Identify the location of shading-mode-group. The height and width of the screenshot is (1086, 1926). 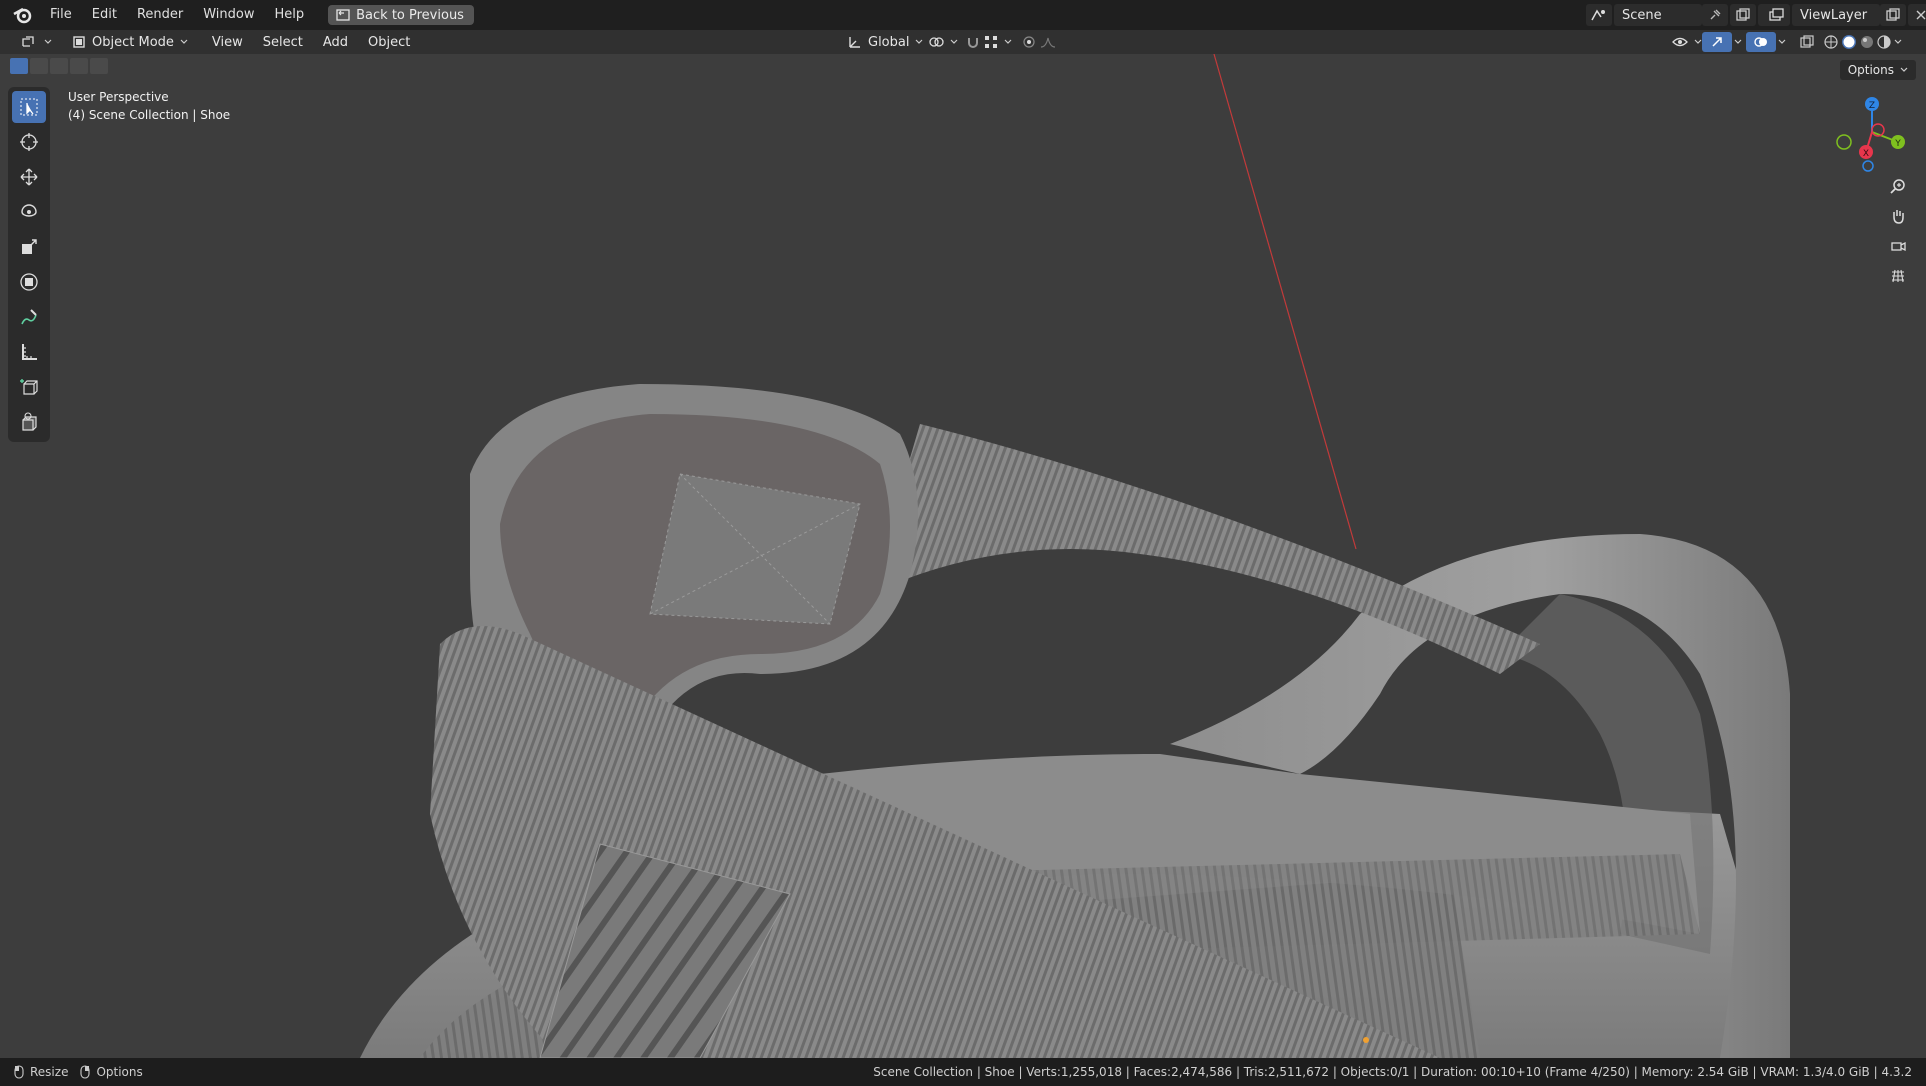
(1863, 42).